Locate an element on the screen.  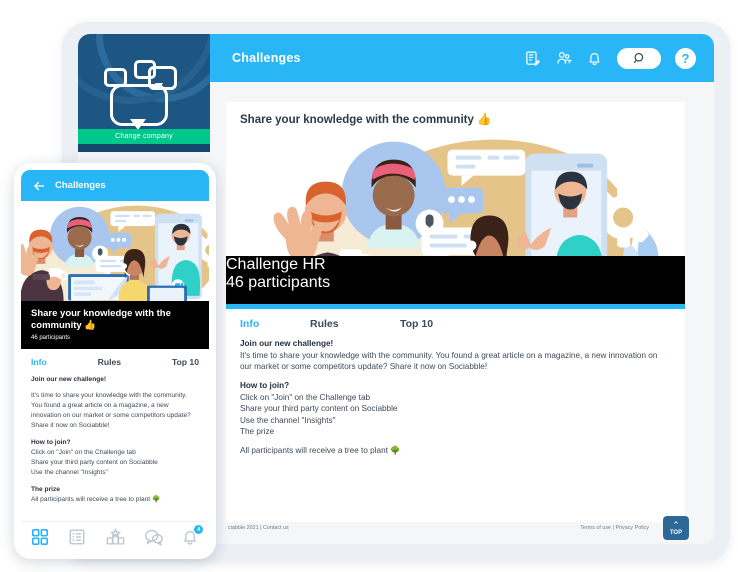
community-video-call-illustration is located at coordinates (115, 251).